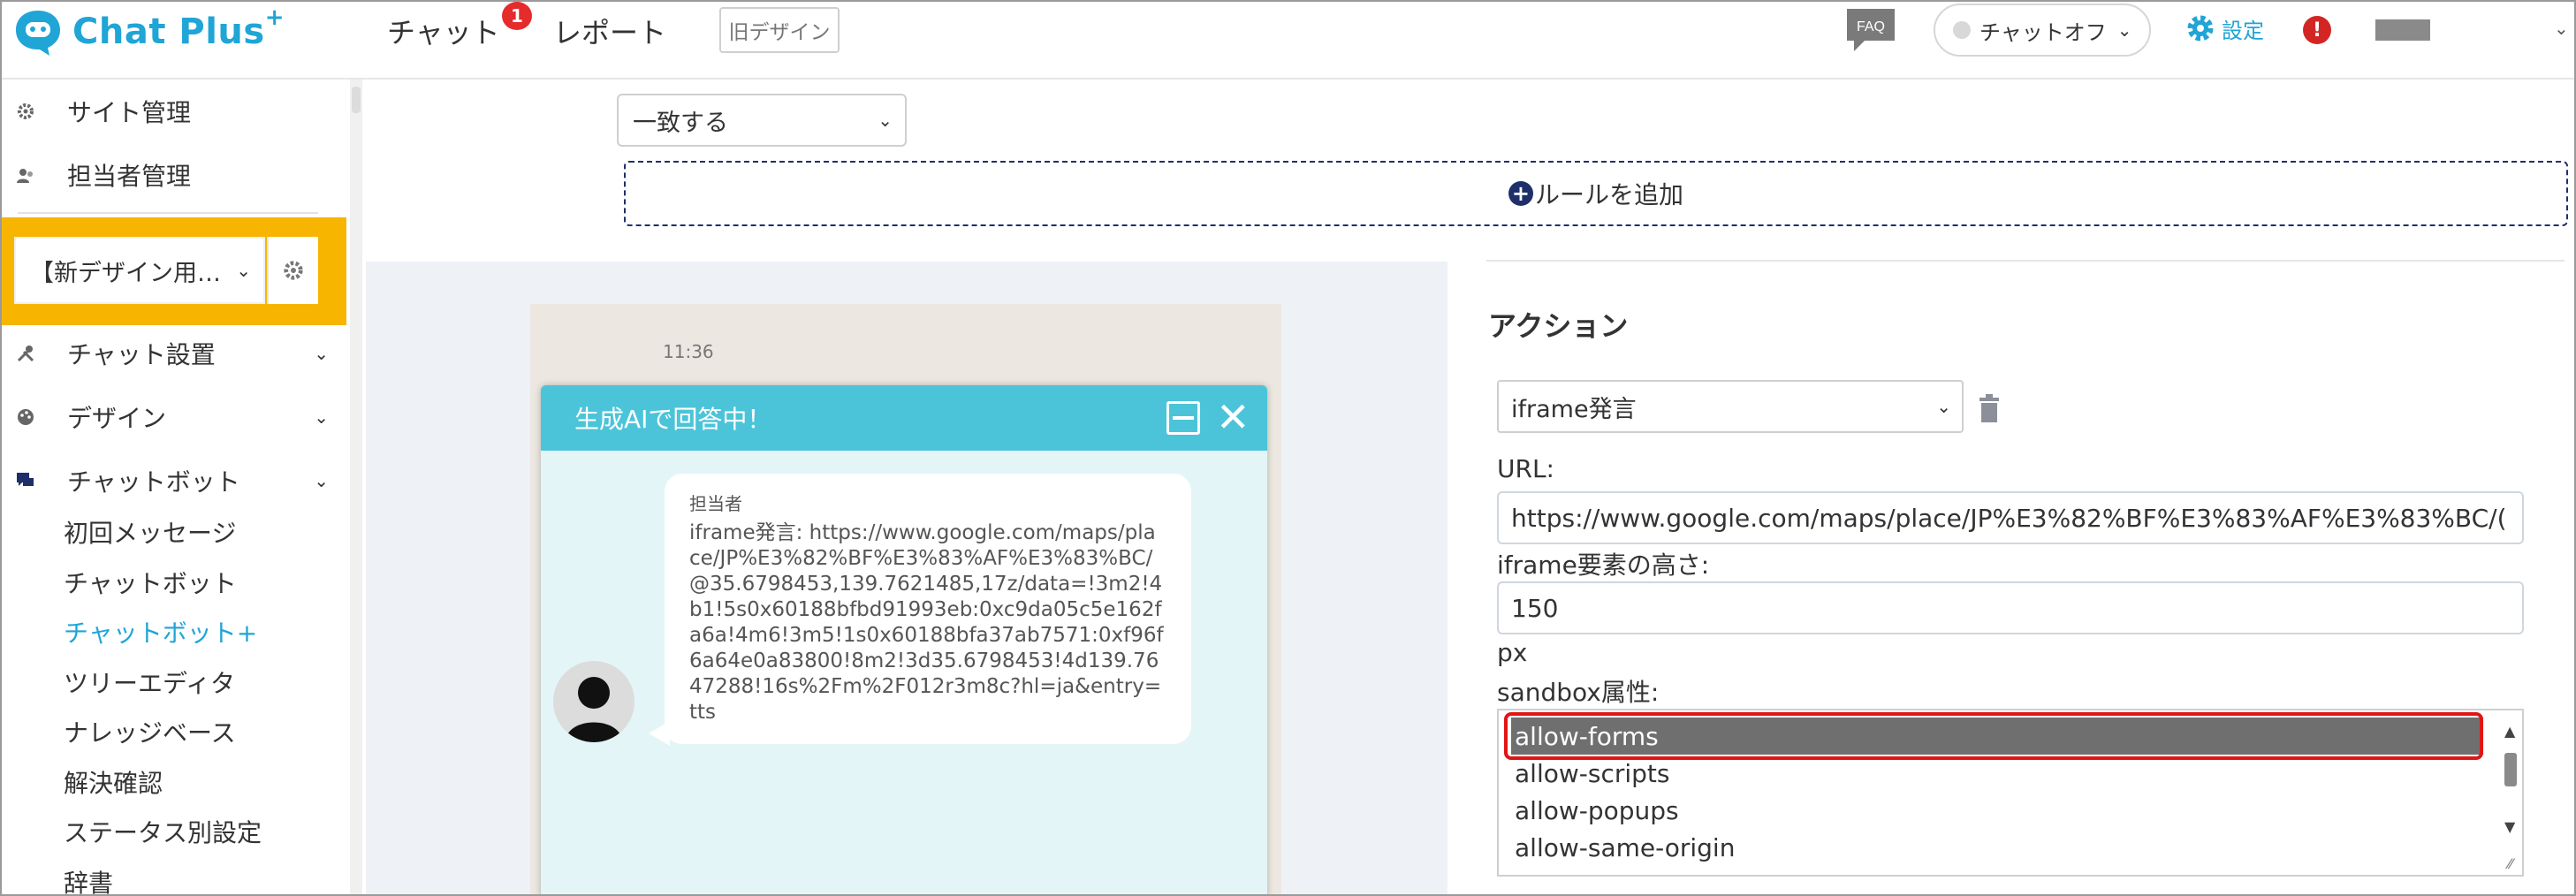 This screenshot has height=896, width=2576. Describe the element at coordinates (356, 487) in the screenshot. I see `sidebar-scrollbar` at that location.